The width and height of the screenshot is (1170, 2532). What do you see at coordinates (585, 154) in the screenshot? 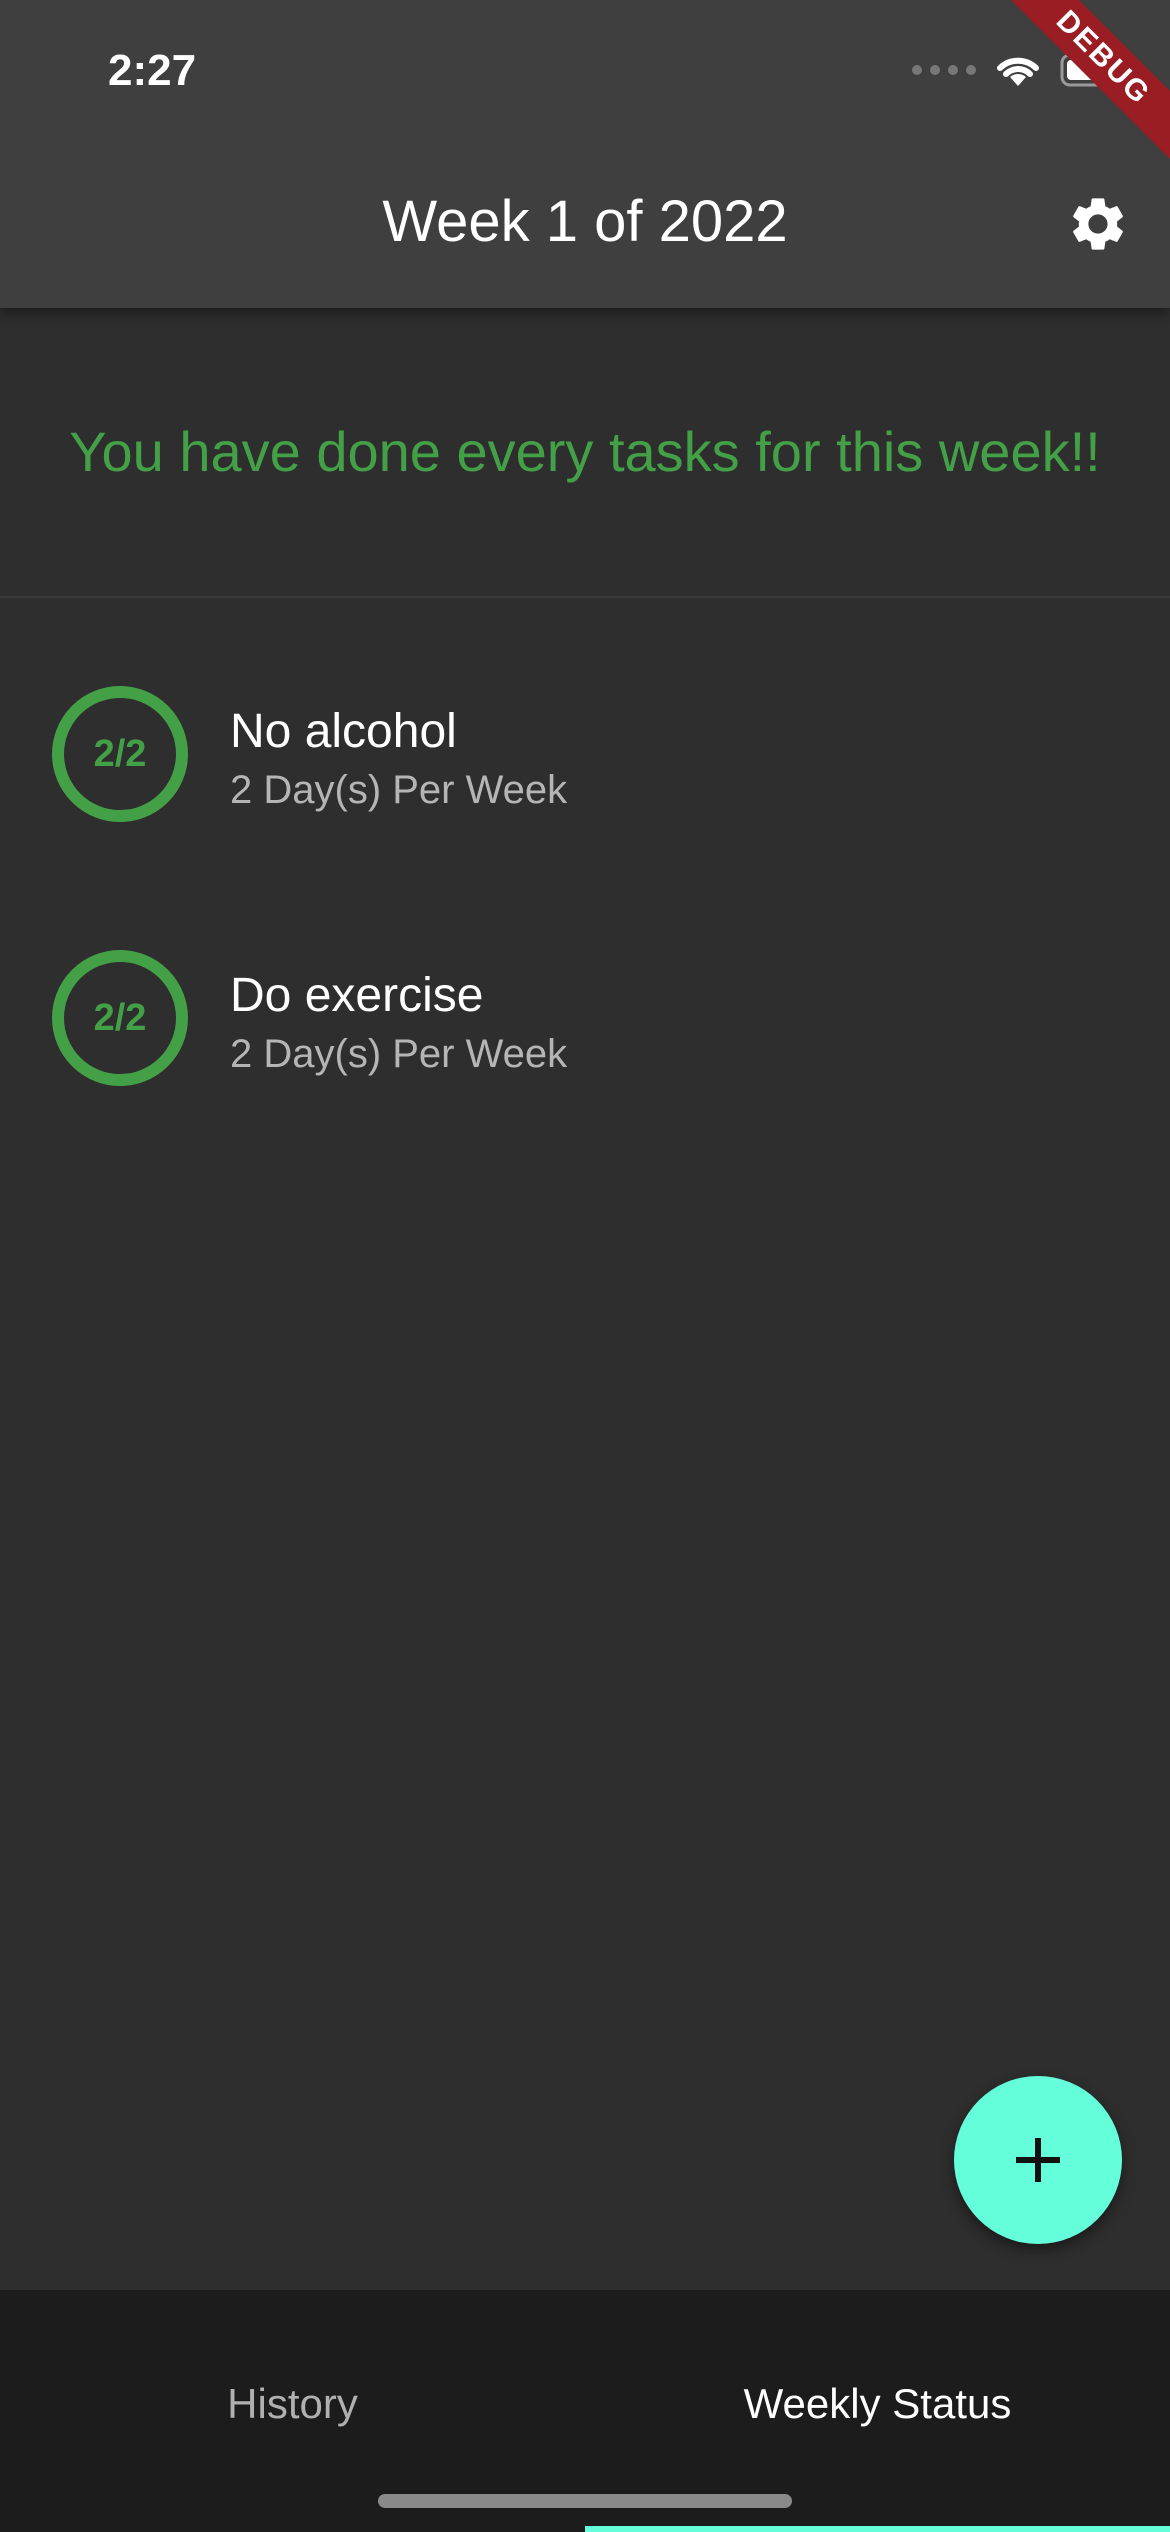
I see `top-bar: 2:27 Week 1 of 2022` at bounding box center [585, 154].